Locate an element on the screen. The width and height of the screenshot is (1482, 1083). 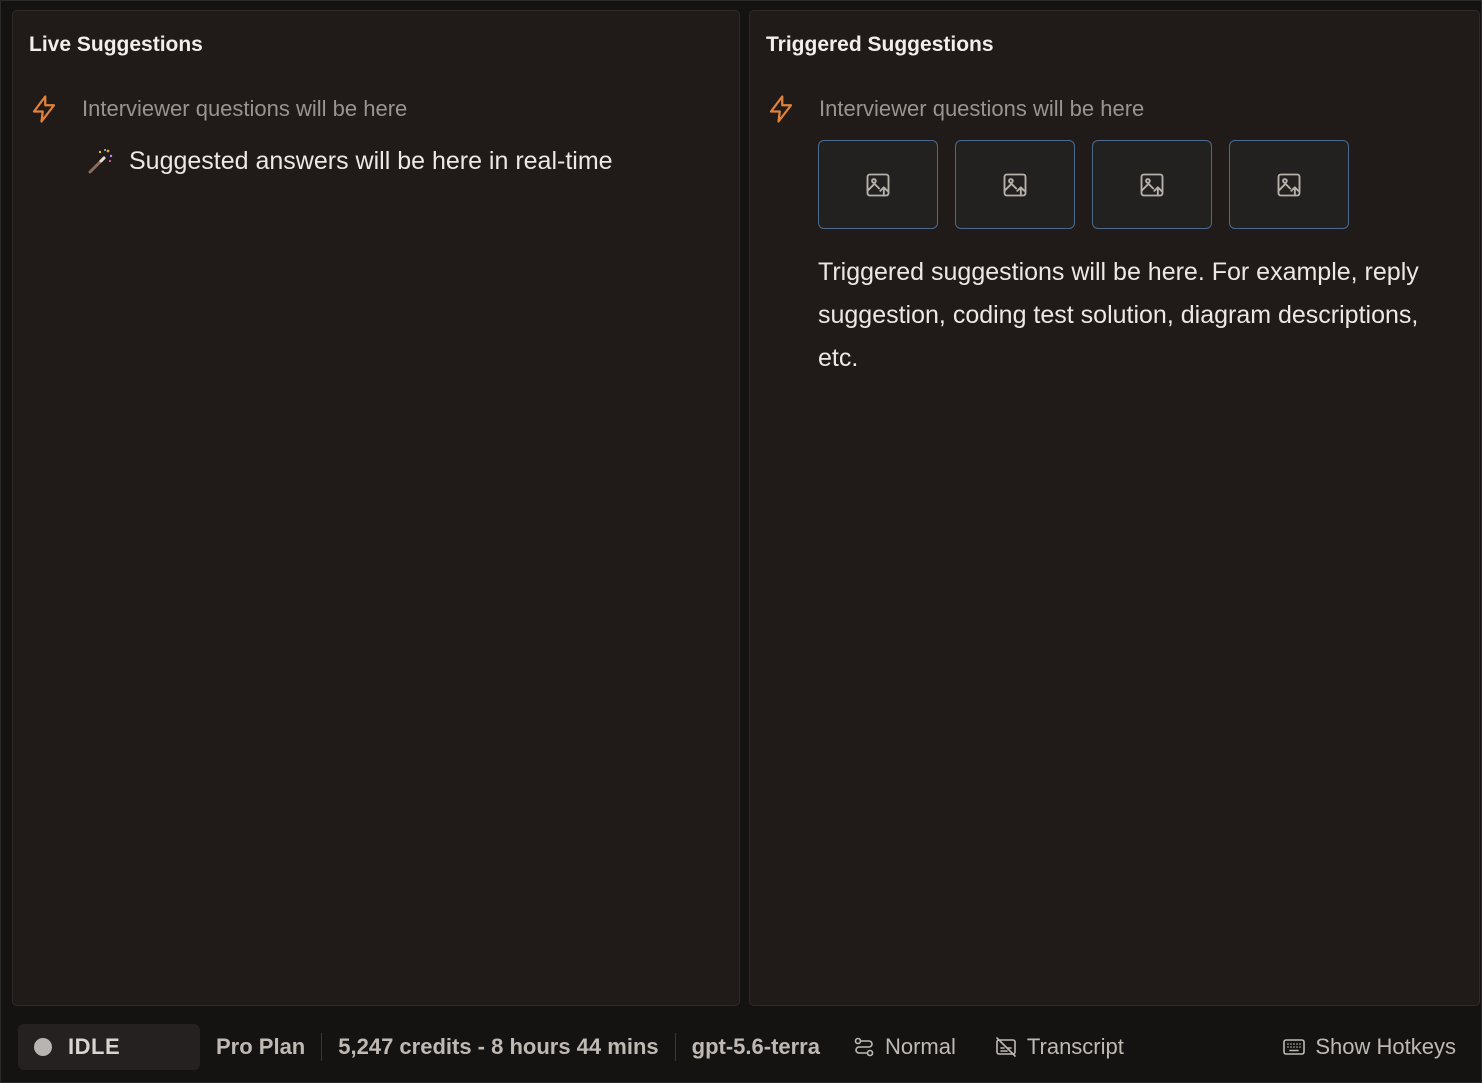
model-label: gpt-5.6-terra is located at coordinates (756, 1047).